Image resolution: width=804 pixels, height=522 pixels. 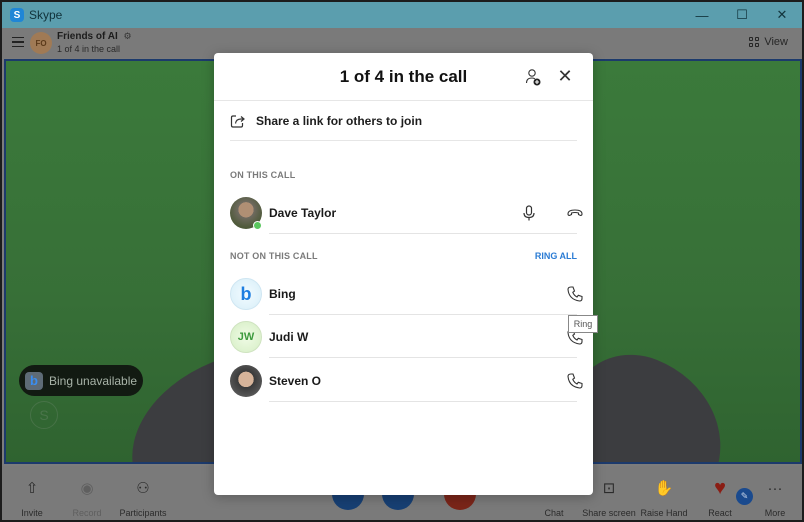 I want to click on chat-label: Chat, so click(x=554, y=513).